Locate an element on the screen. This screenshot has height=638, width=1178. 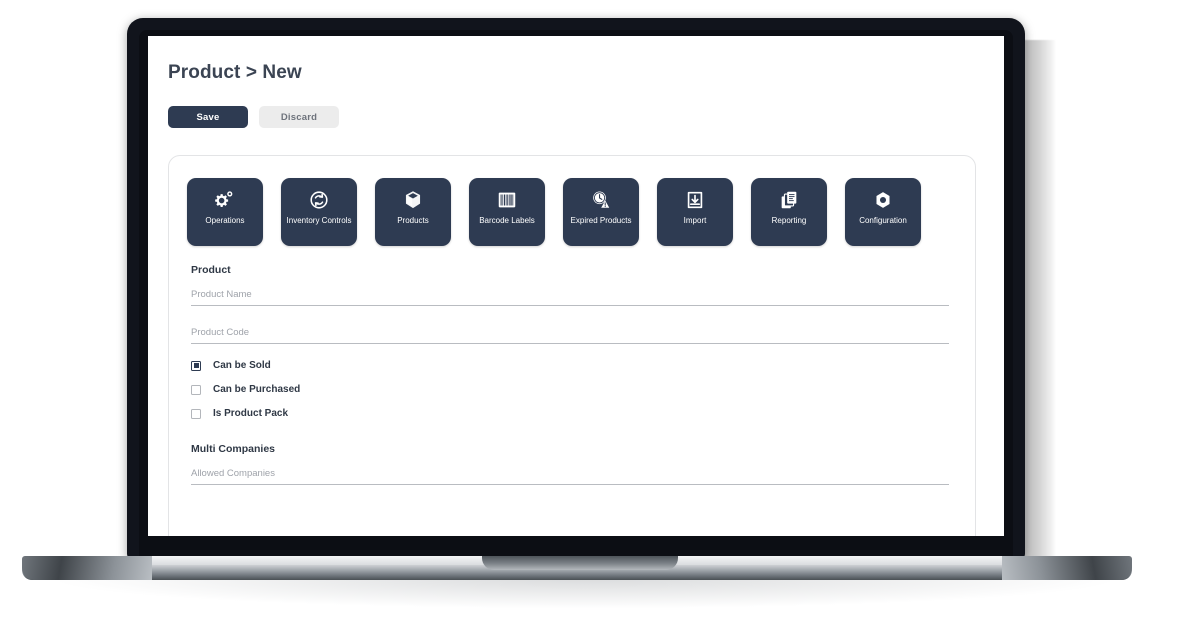
can-be-sold-checkbox is located at coordinates (196, 365).